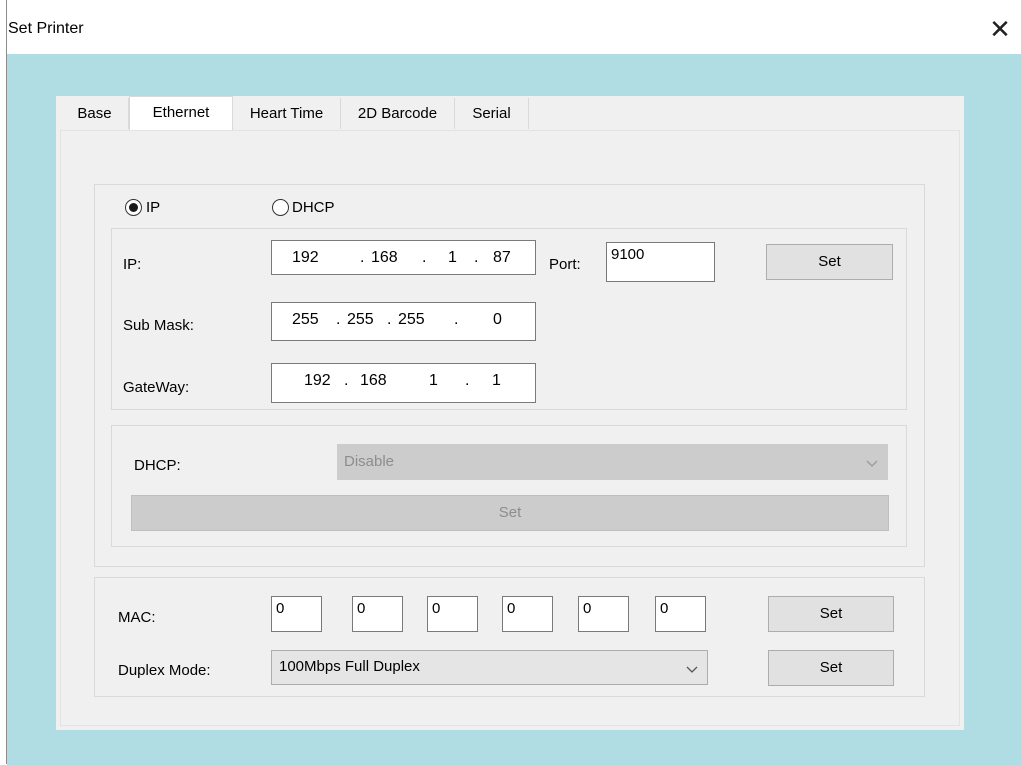  Describe the element at coordinates (502, 257) in the screenshot. I see `ip-octet-4: 87` at that location.